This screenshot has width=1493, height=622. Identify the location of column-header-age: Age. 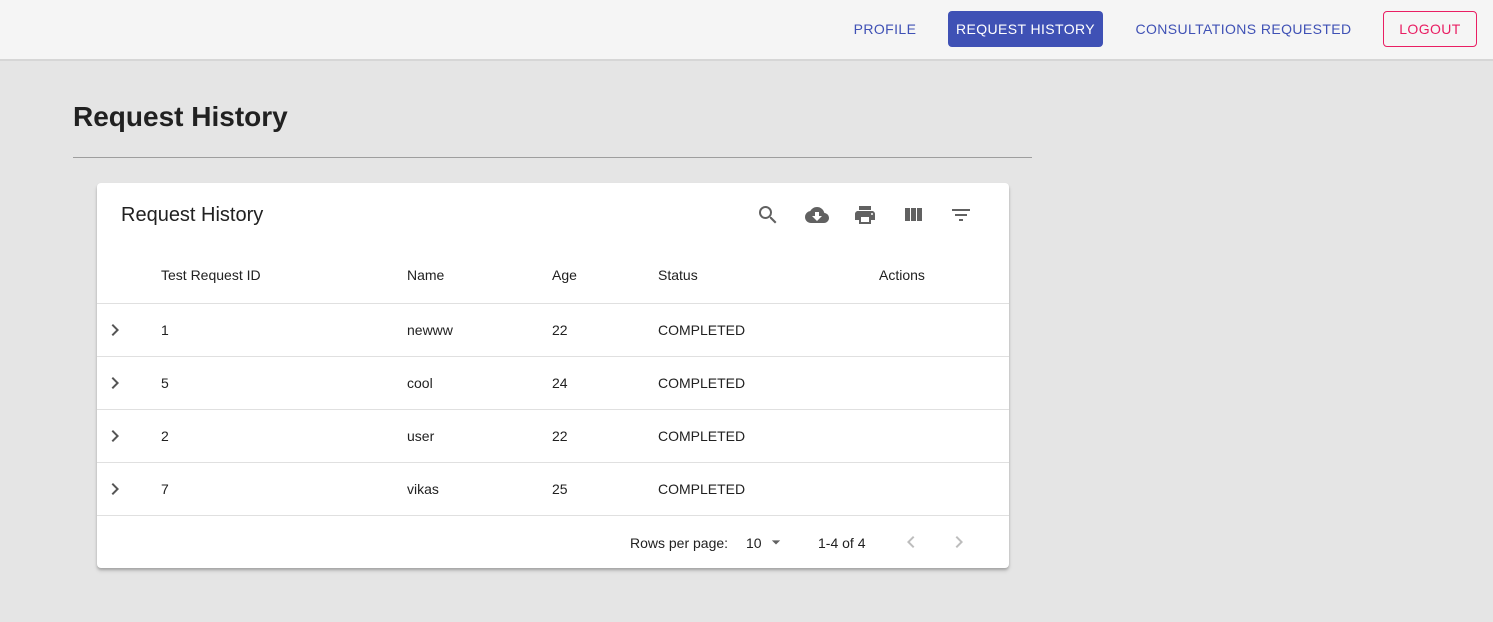
(564, 275).